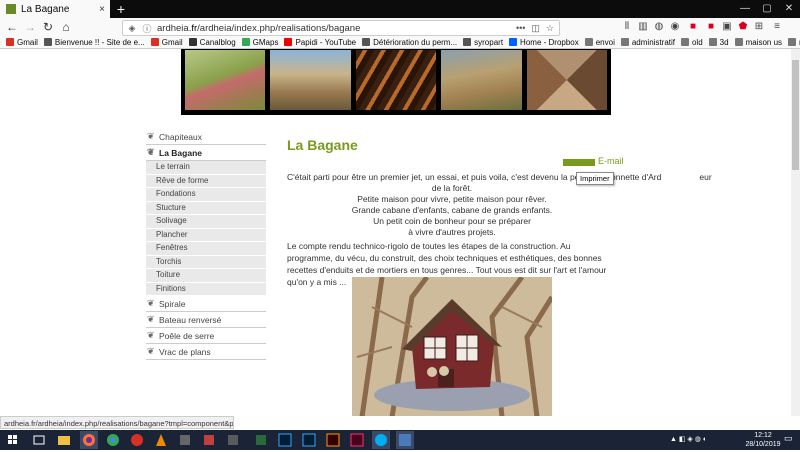  Describe the element at coordinates (549, 42) in the screenshot. I see `bookmark-label: Home - Dropbox` at that location.